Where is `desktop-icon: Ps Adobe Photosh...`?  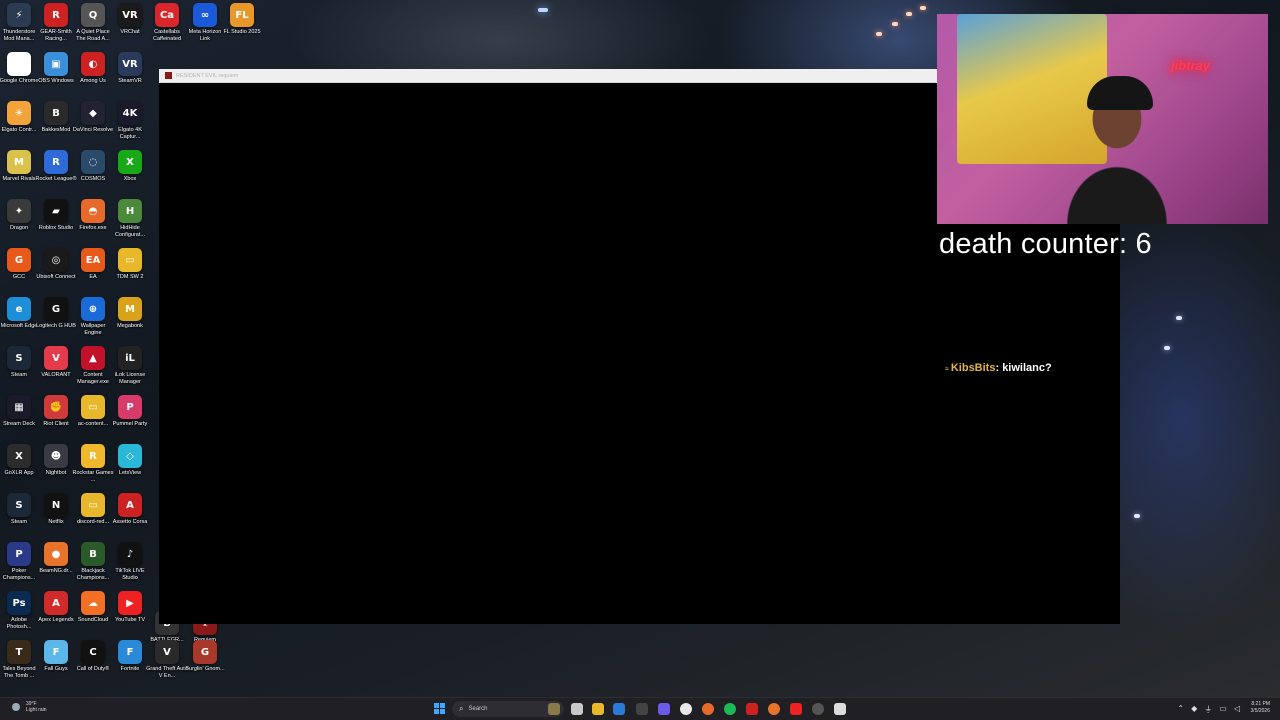
desktop-icon: Ps Adobe Photosh... is located at coordinates (19, 611).